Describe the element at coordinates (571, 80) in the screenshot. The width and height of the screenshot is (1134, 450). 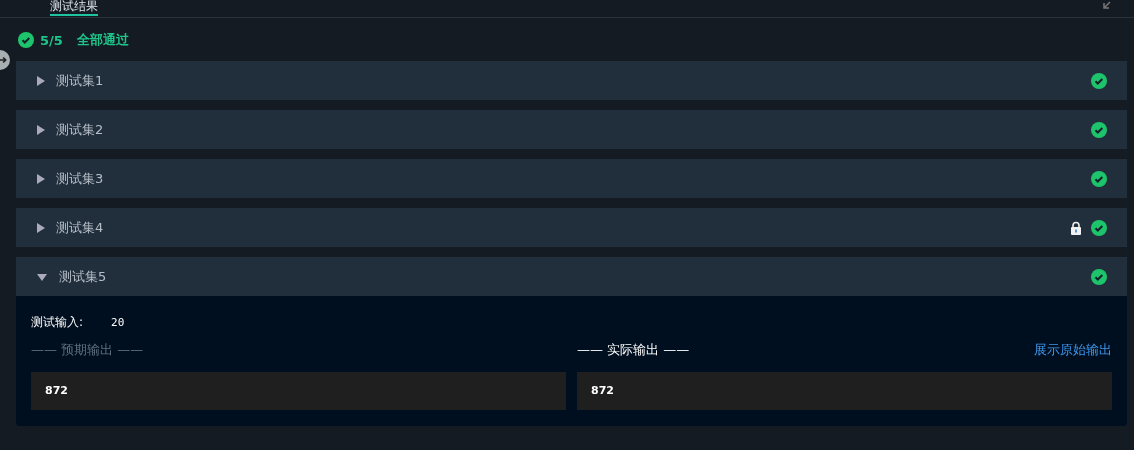
I see `case-header: 测试集1` at that location.